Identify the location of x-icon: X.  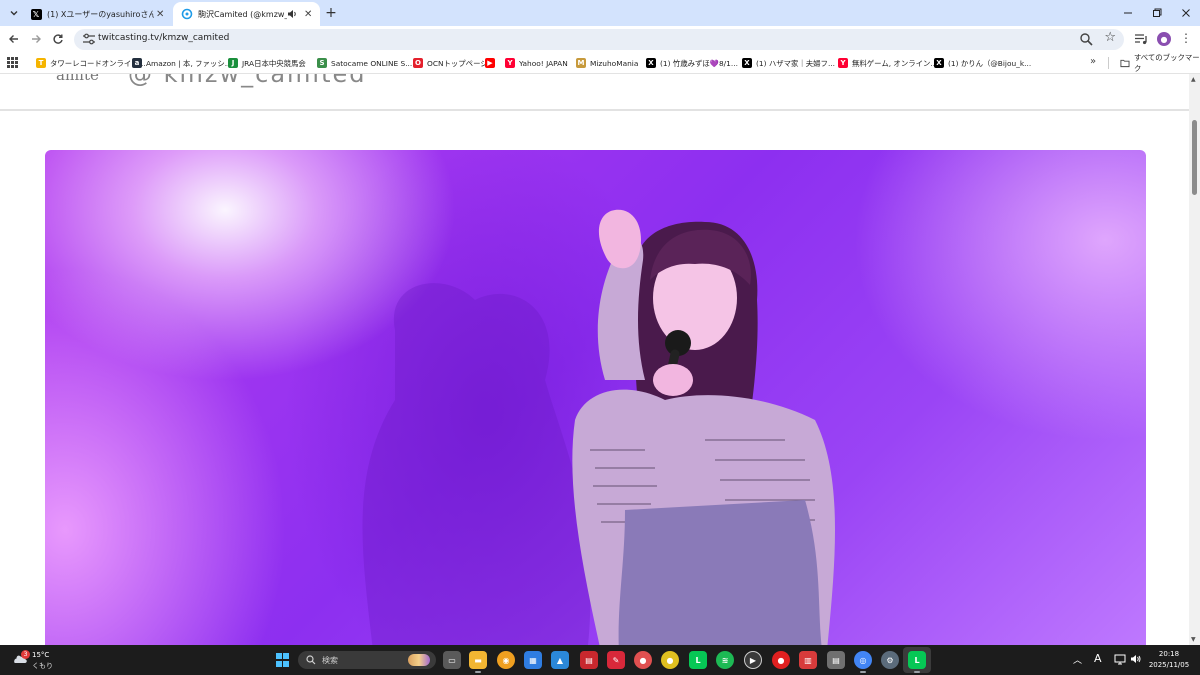
(651, 63).